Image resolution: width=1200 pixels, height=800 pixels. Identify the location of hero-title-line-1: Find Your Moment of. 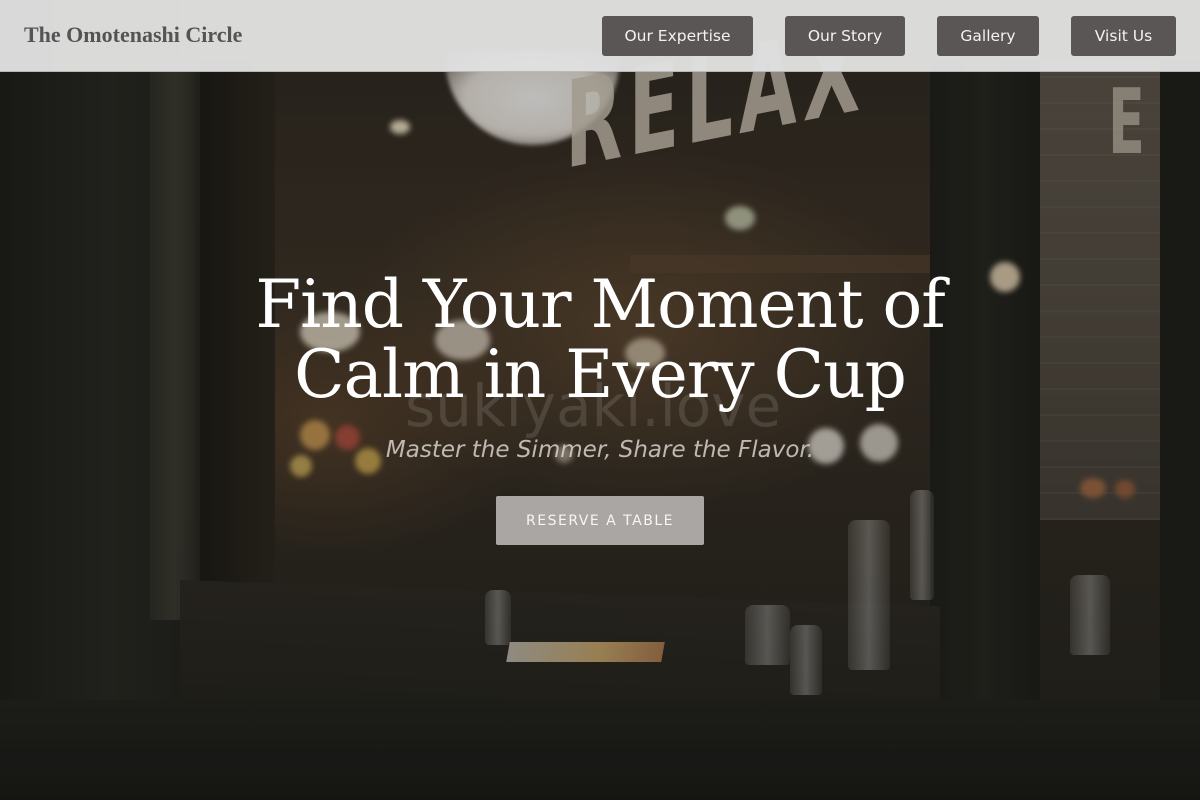
(600, 304).